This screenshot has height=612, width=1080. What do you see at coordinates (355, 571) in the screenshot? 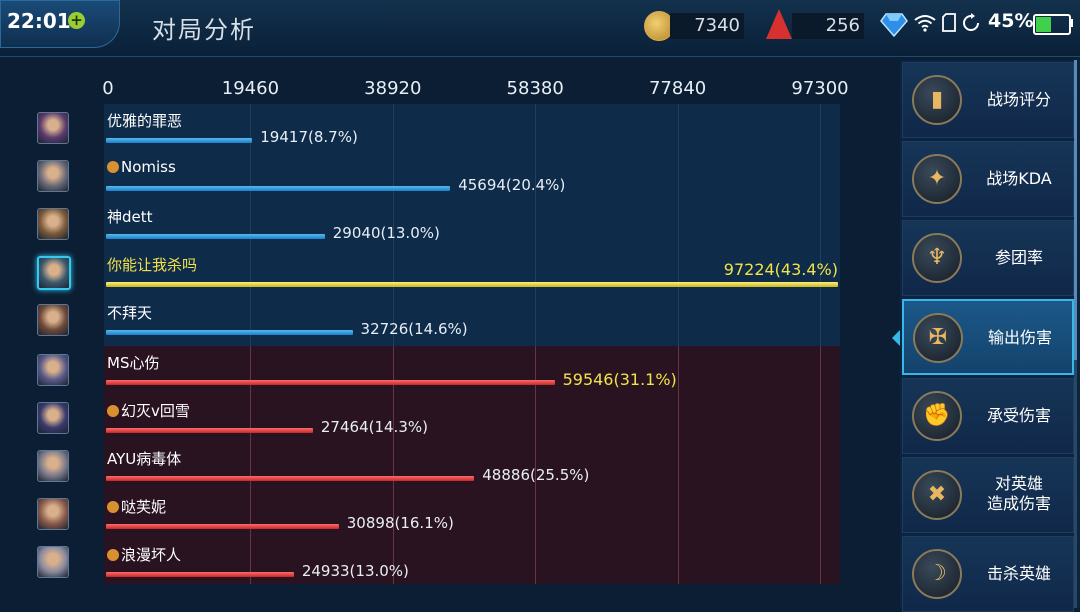
I see `damage-value: 24933(13.0%)` at bounding box center [355, 571].